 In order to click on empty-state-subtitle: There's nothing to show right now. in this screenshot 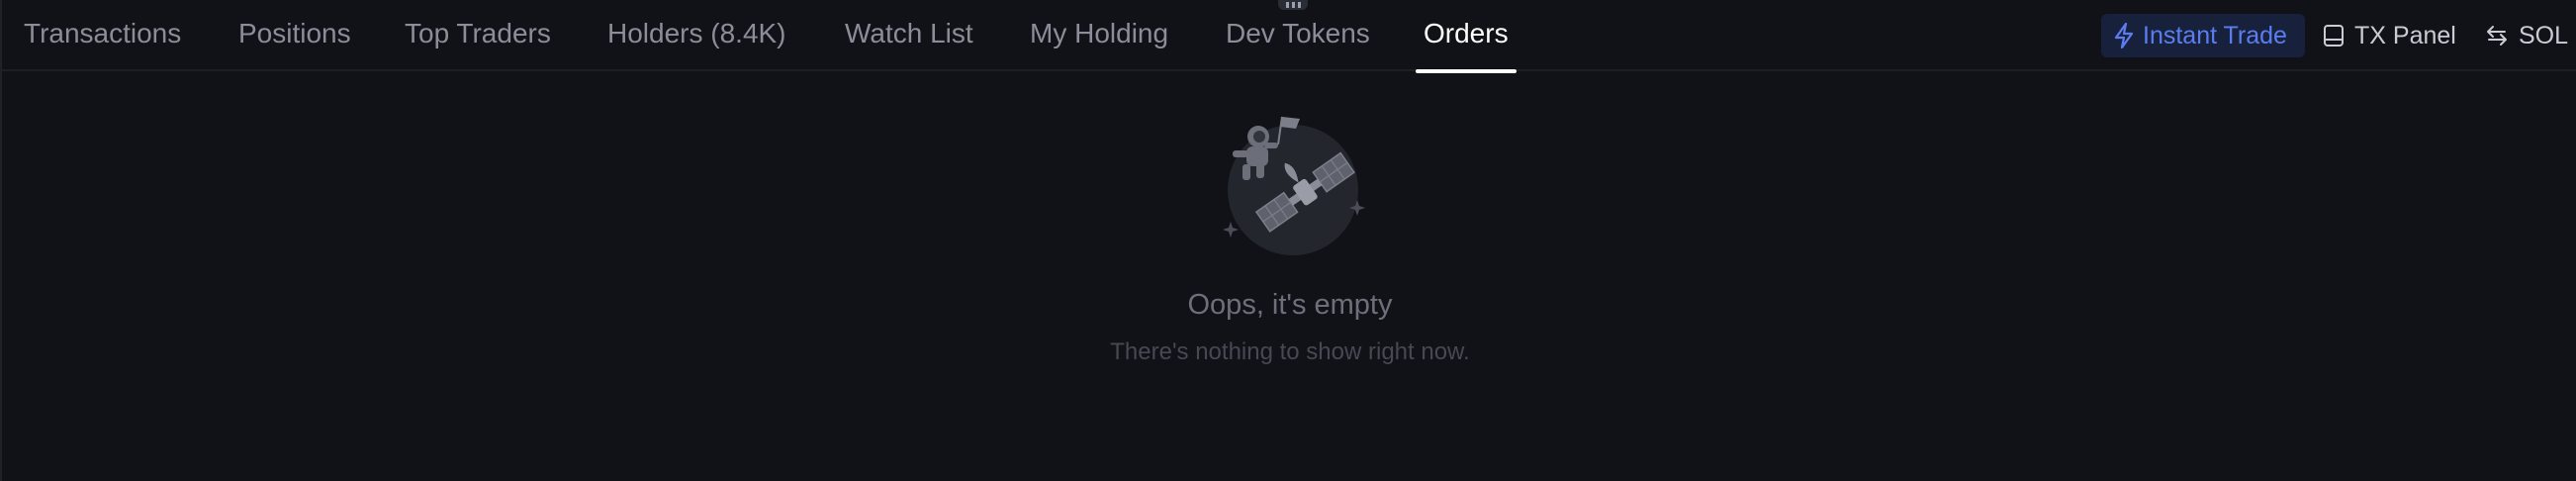, I will do `click(1290, 351)`.